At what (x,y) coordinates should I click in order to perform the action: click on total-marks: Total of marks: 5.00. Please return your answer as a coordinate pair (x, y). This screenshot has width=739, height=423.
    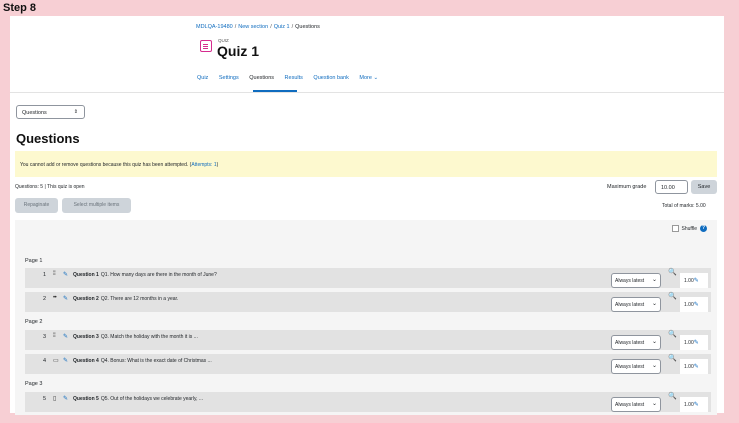
    Looking at the image, I should click on (684, 206).